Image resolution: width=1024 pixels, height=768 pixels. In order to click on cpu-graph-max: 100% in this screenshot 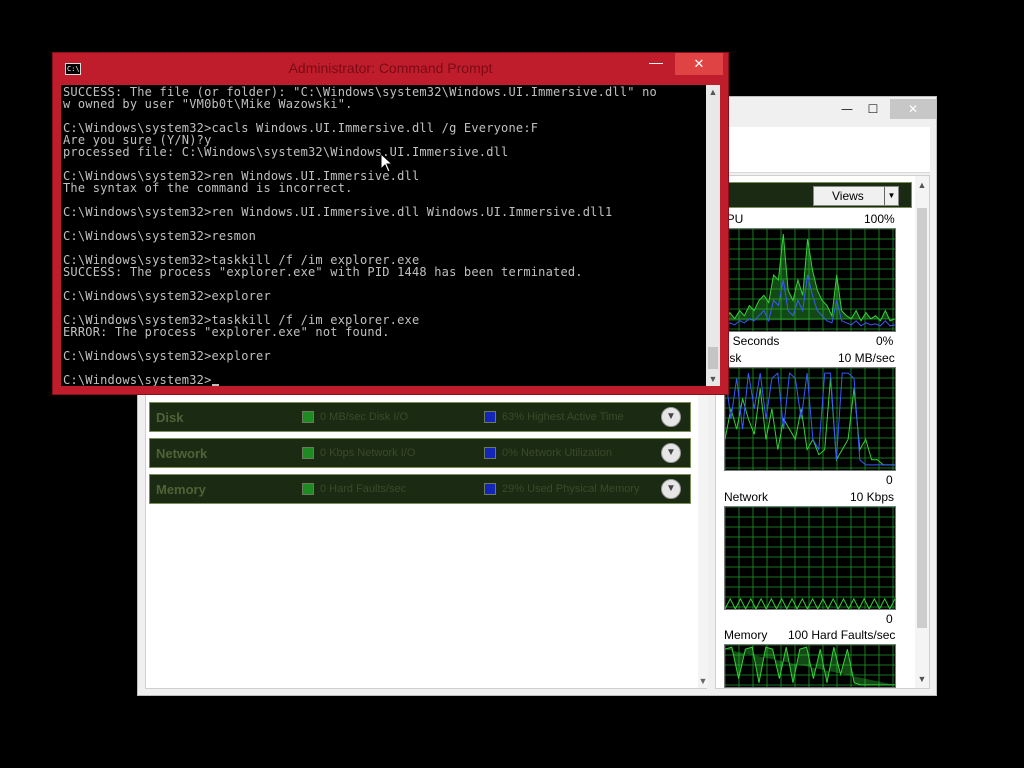, I will do `click(879, 219)`.